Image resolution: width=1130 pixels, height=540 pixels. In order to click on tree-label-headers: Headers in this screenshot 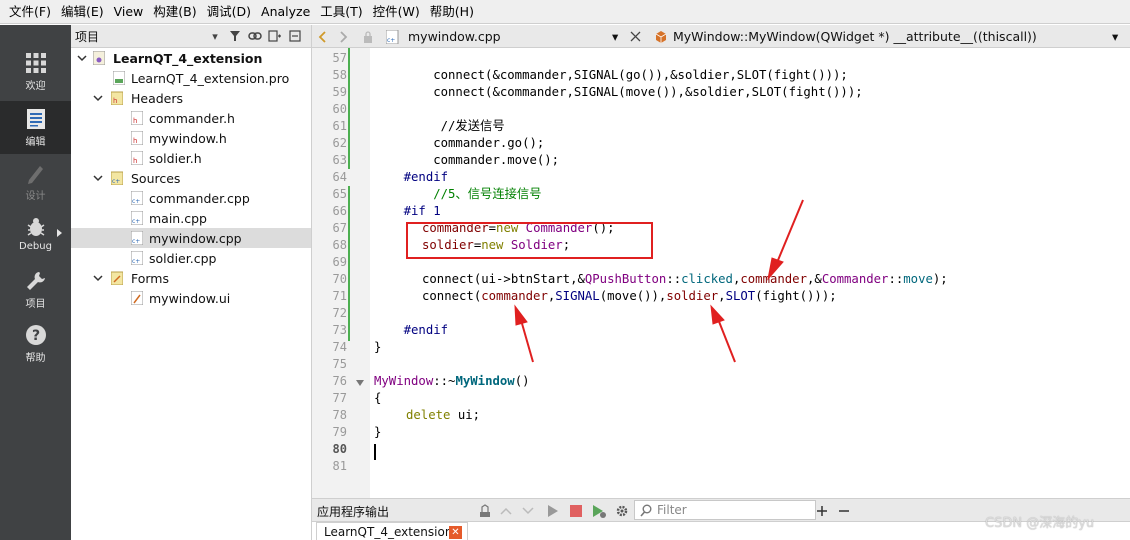, I will do `click(157, 98)`.